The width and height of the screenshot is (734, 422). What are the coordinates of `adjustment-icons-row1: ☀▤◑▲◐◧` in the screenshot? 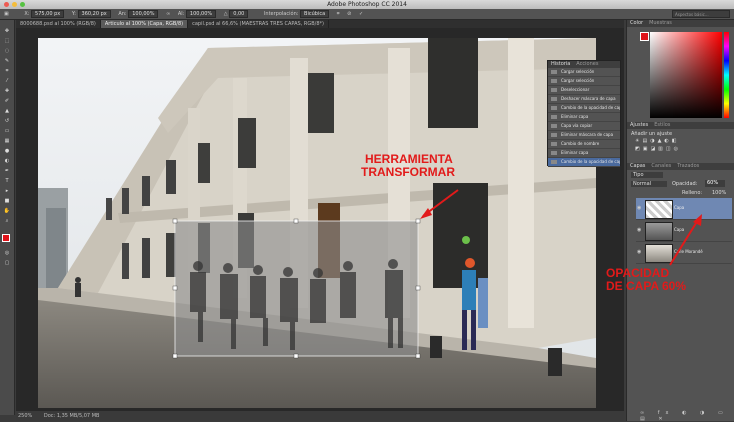 It's located at (657, 141).